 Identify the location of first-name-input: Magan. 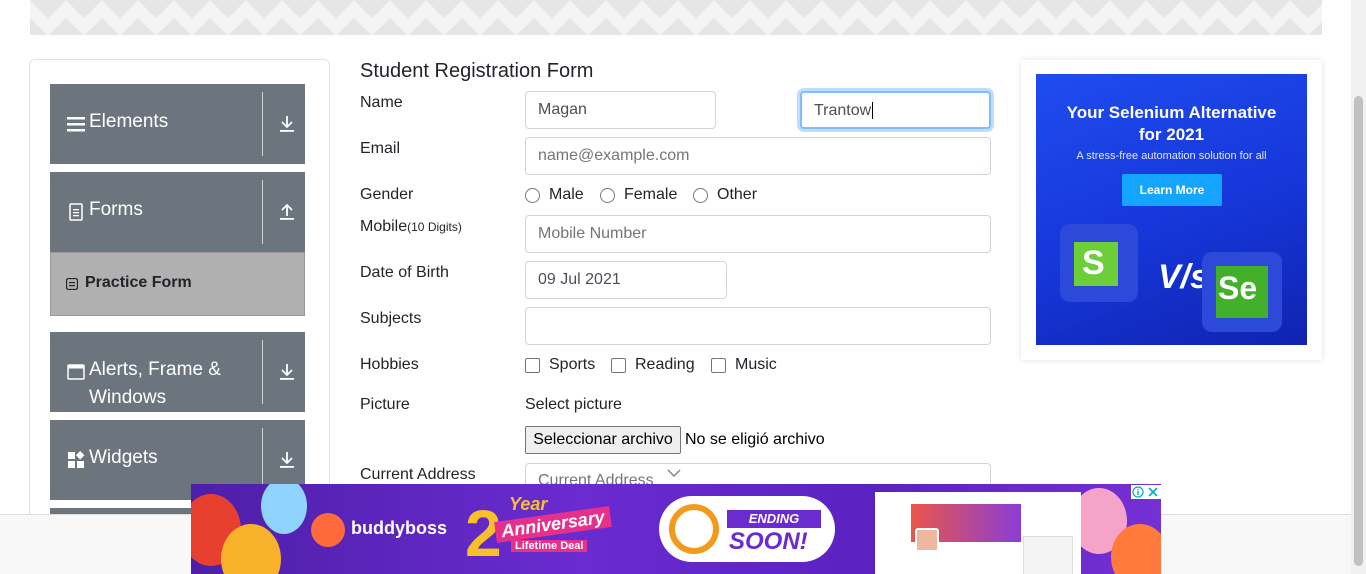
(620, 110).